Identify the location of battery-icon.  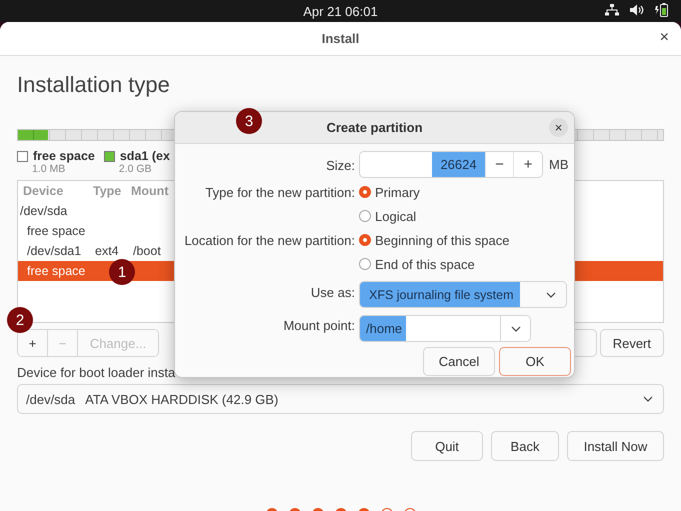
(662, 10).